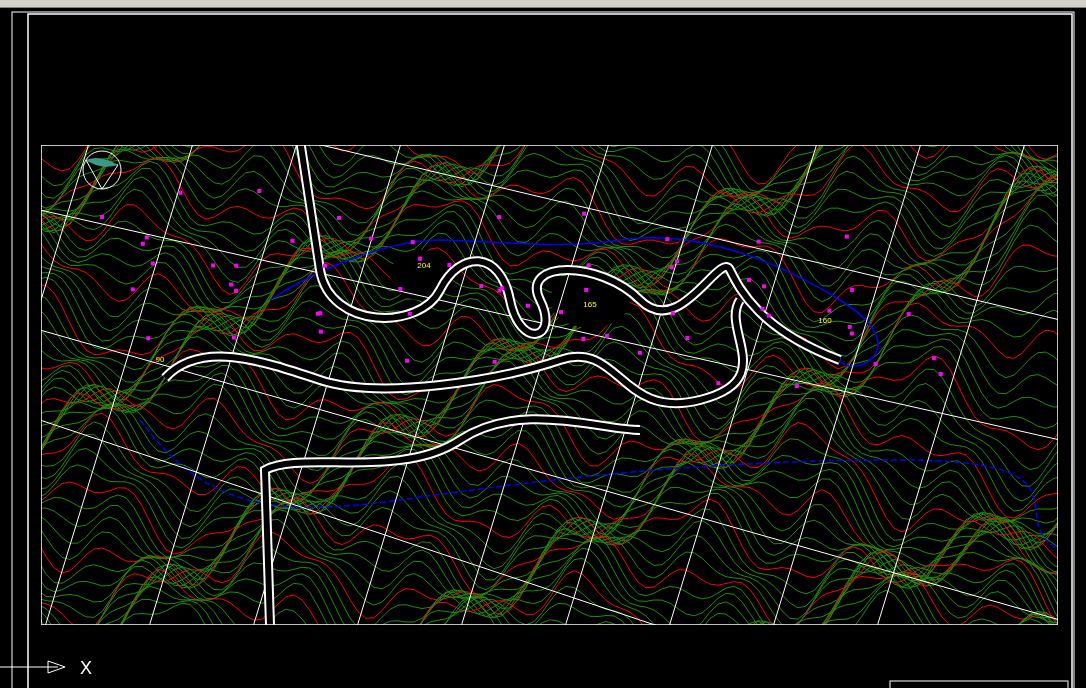  What do you see at coordinates (424, 265) in the screenshot?
I see `elevation-label: 204` at bounding box center [424, 265].